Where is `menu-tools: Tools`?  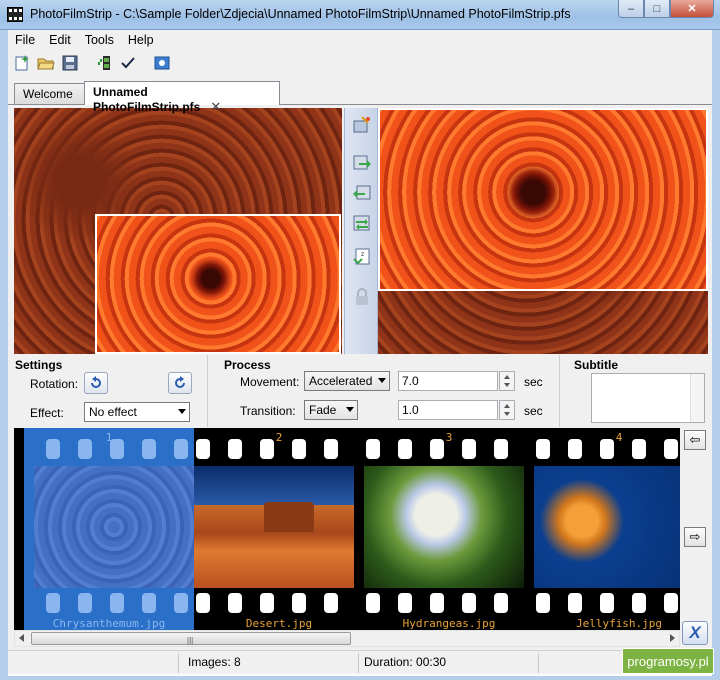
menu-tools: Tools is located at coordinates (99, 40).